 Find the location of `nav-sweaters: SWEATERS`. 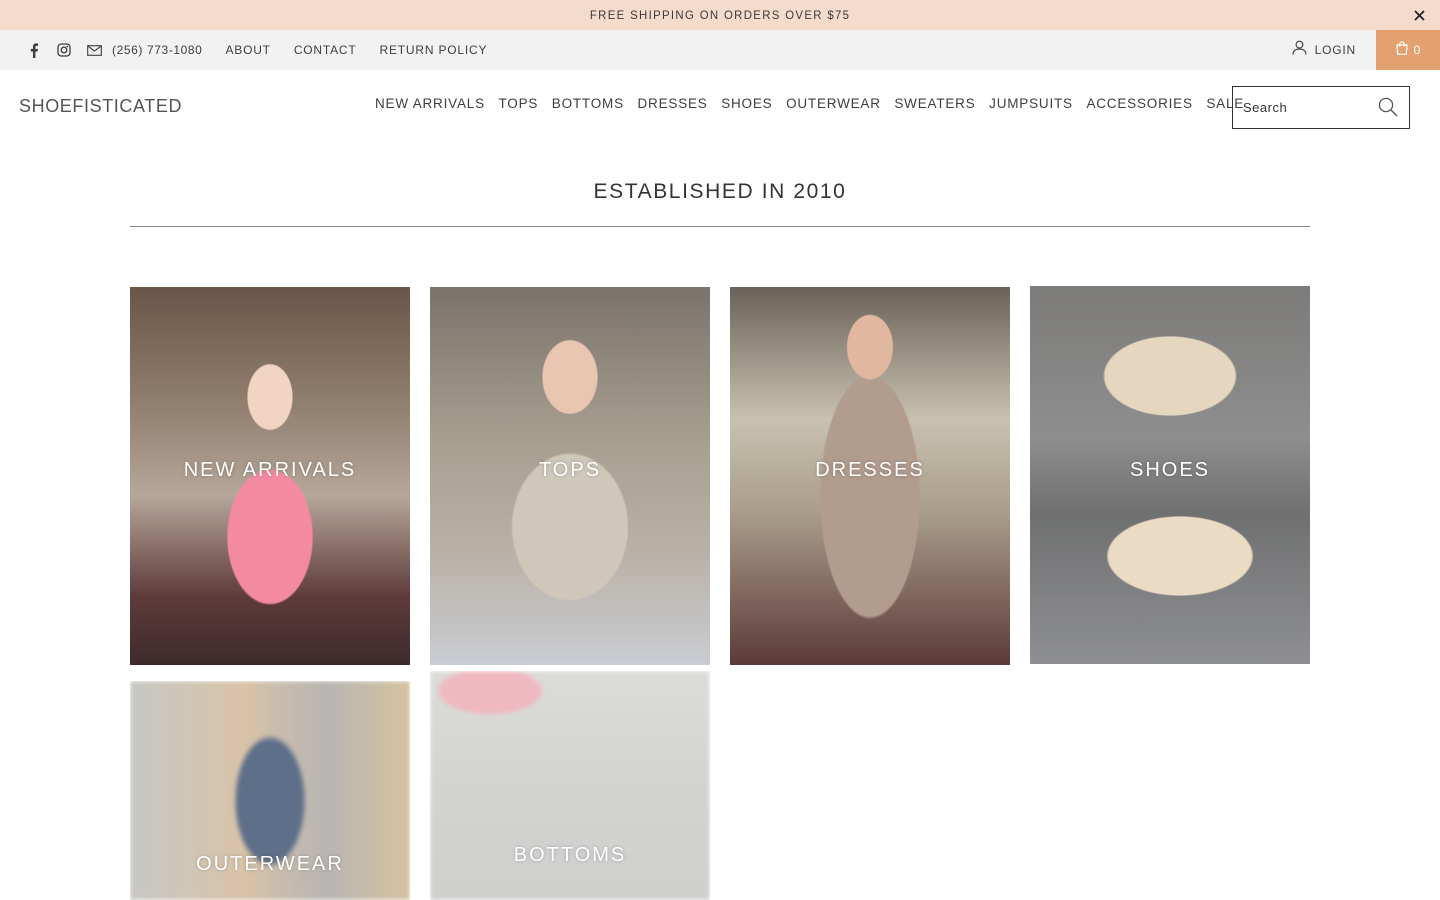

nav-sweaters: SWEATERS is located at coordinates (934, 103).